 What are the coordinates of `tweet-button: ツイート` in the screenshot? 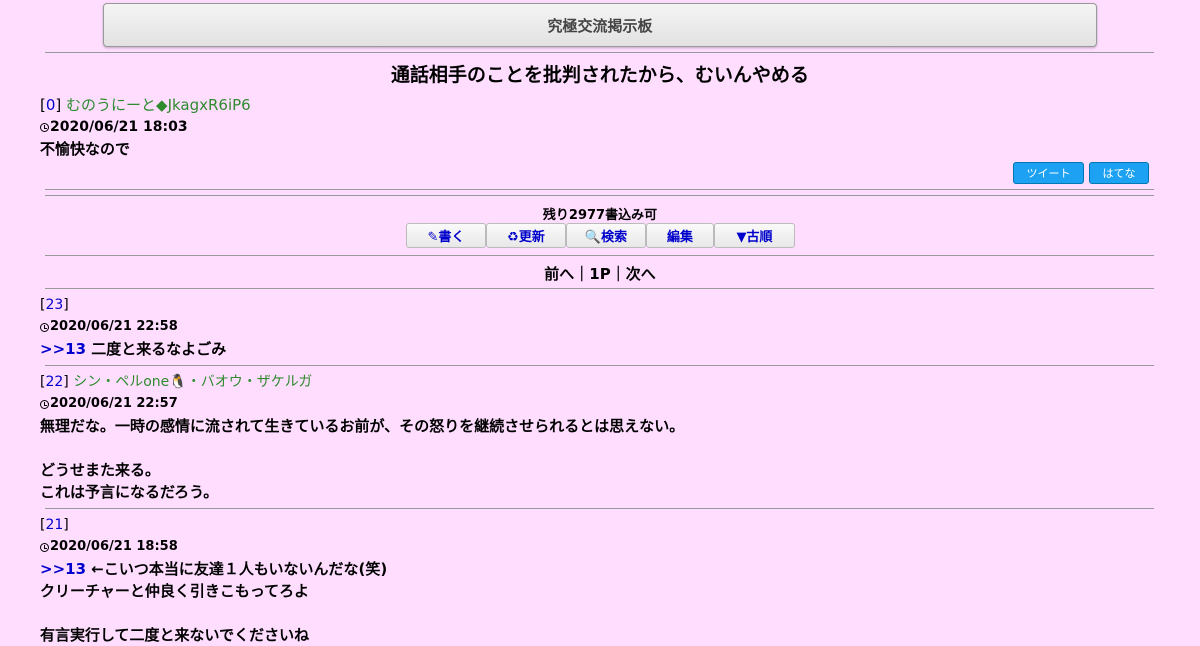 It's located at (1048, 173).